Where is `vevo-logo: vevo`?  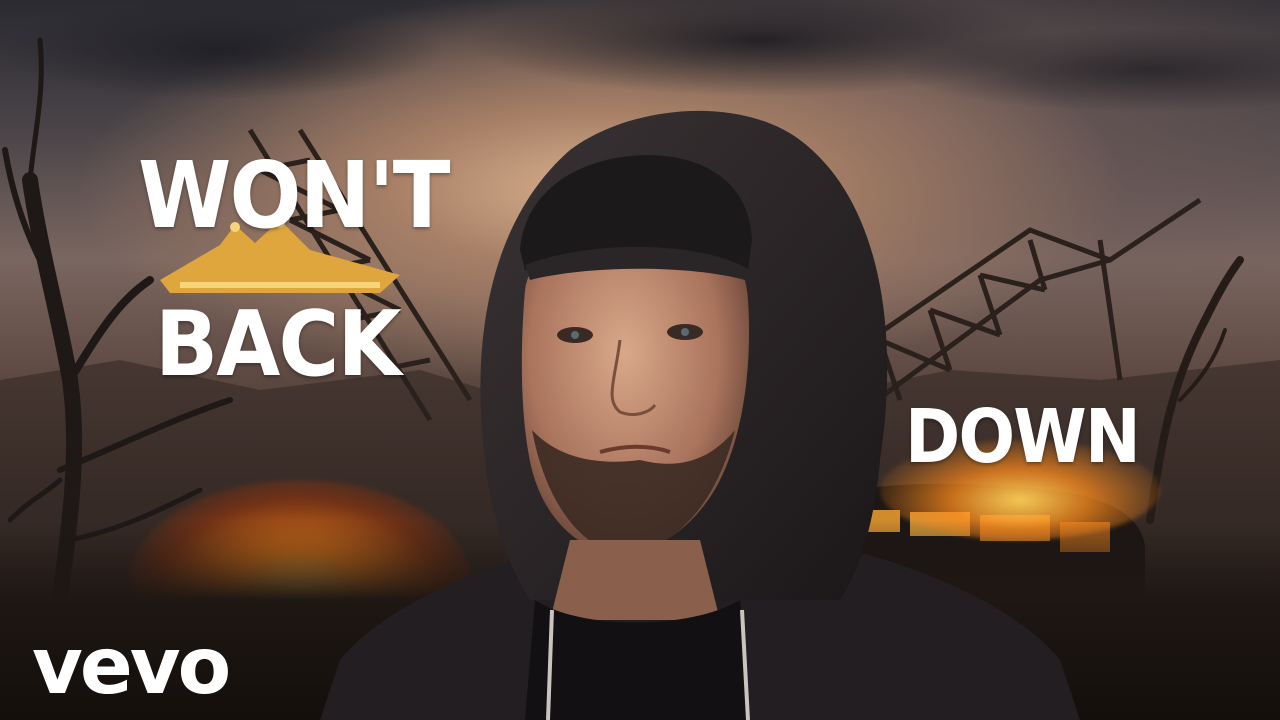 vevo-logo: vevo is located at coordinates (131, 667).